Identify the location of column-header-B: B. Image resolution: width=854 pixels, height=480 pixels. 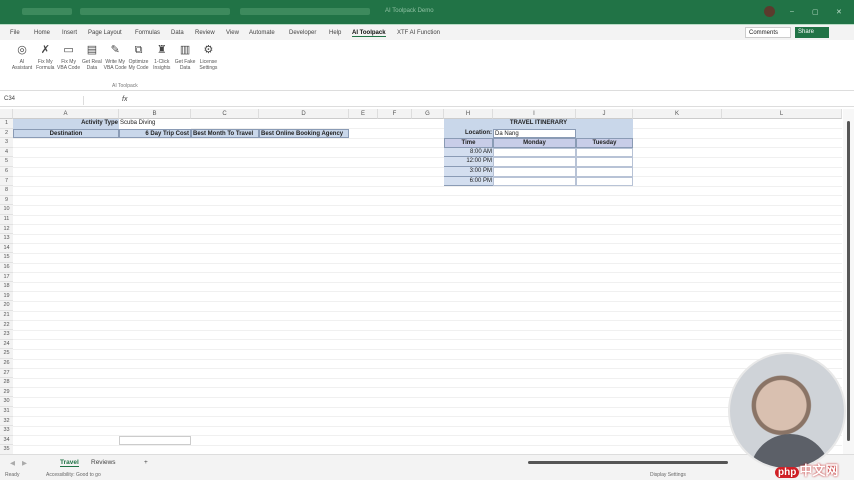
(155, 114).